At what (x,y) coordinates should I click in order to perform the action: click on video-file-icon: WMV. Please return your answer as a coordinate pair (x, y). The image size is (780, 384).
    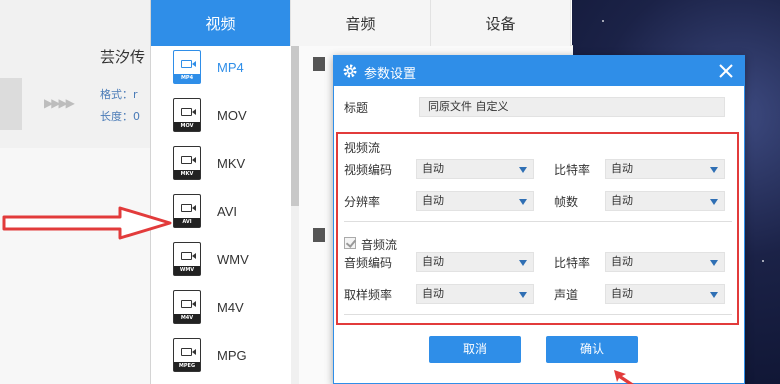
    Looking at the image, I should click on (187, 259).